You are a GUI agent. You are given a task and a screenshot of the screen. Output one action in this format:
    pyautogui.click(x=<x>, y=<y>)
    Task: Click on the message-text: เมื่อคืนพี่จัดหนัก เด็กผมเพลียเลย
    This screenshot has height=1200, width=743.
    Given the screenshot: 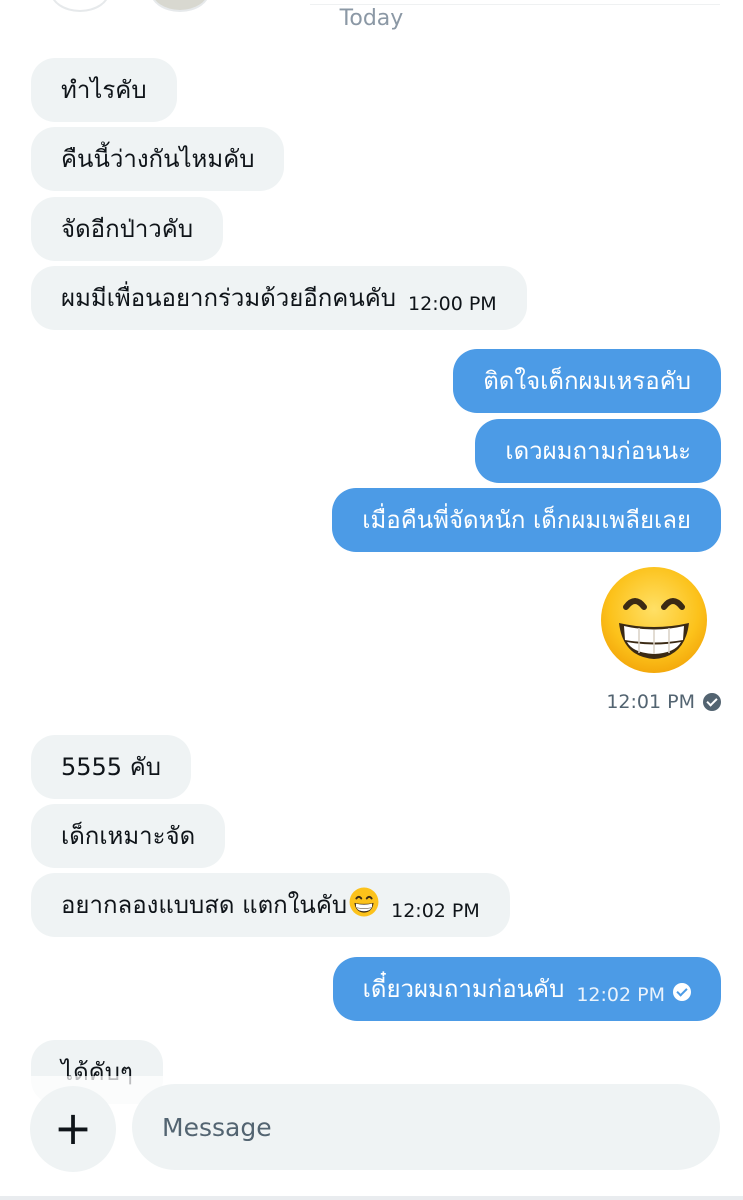 What is the action you would take?
    pyautogui.click(x=526, y=520)
    